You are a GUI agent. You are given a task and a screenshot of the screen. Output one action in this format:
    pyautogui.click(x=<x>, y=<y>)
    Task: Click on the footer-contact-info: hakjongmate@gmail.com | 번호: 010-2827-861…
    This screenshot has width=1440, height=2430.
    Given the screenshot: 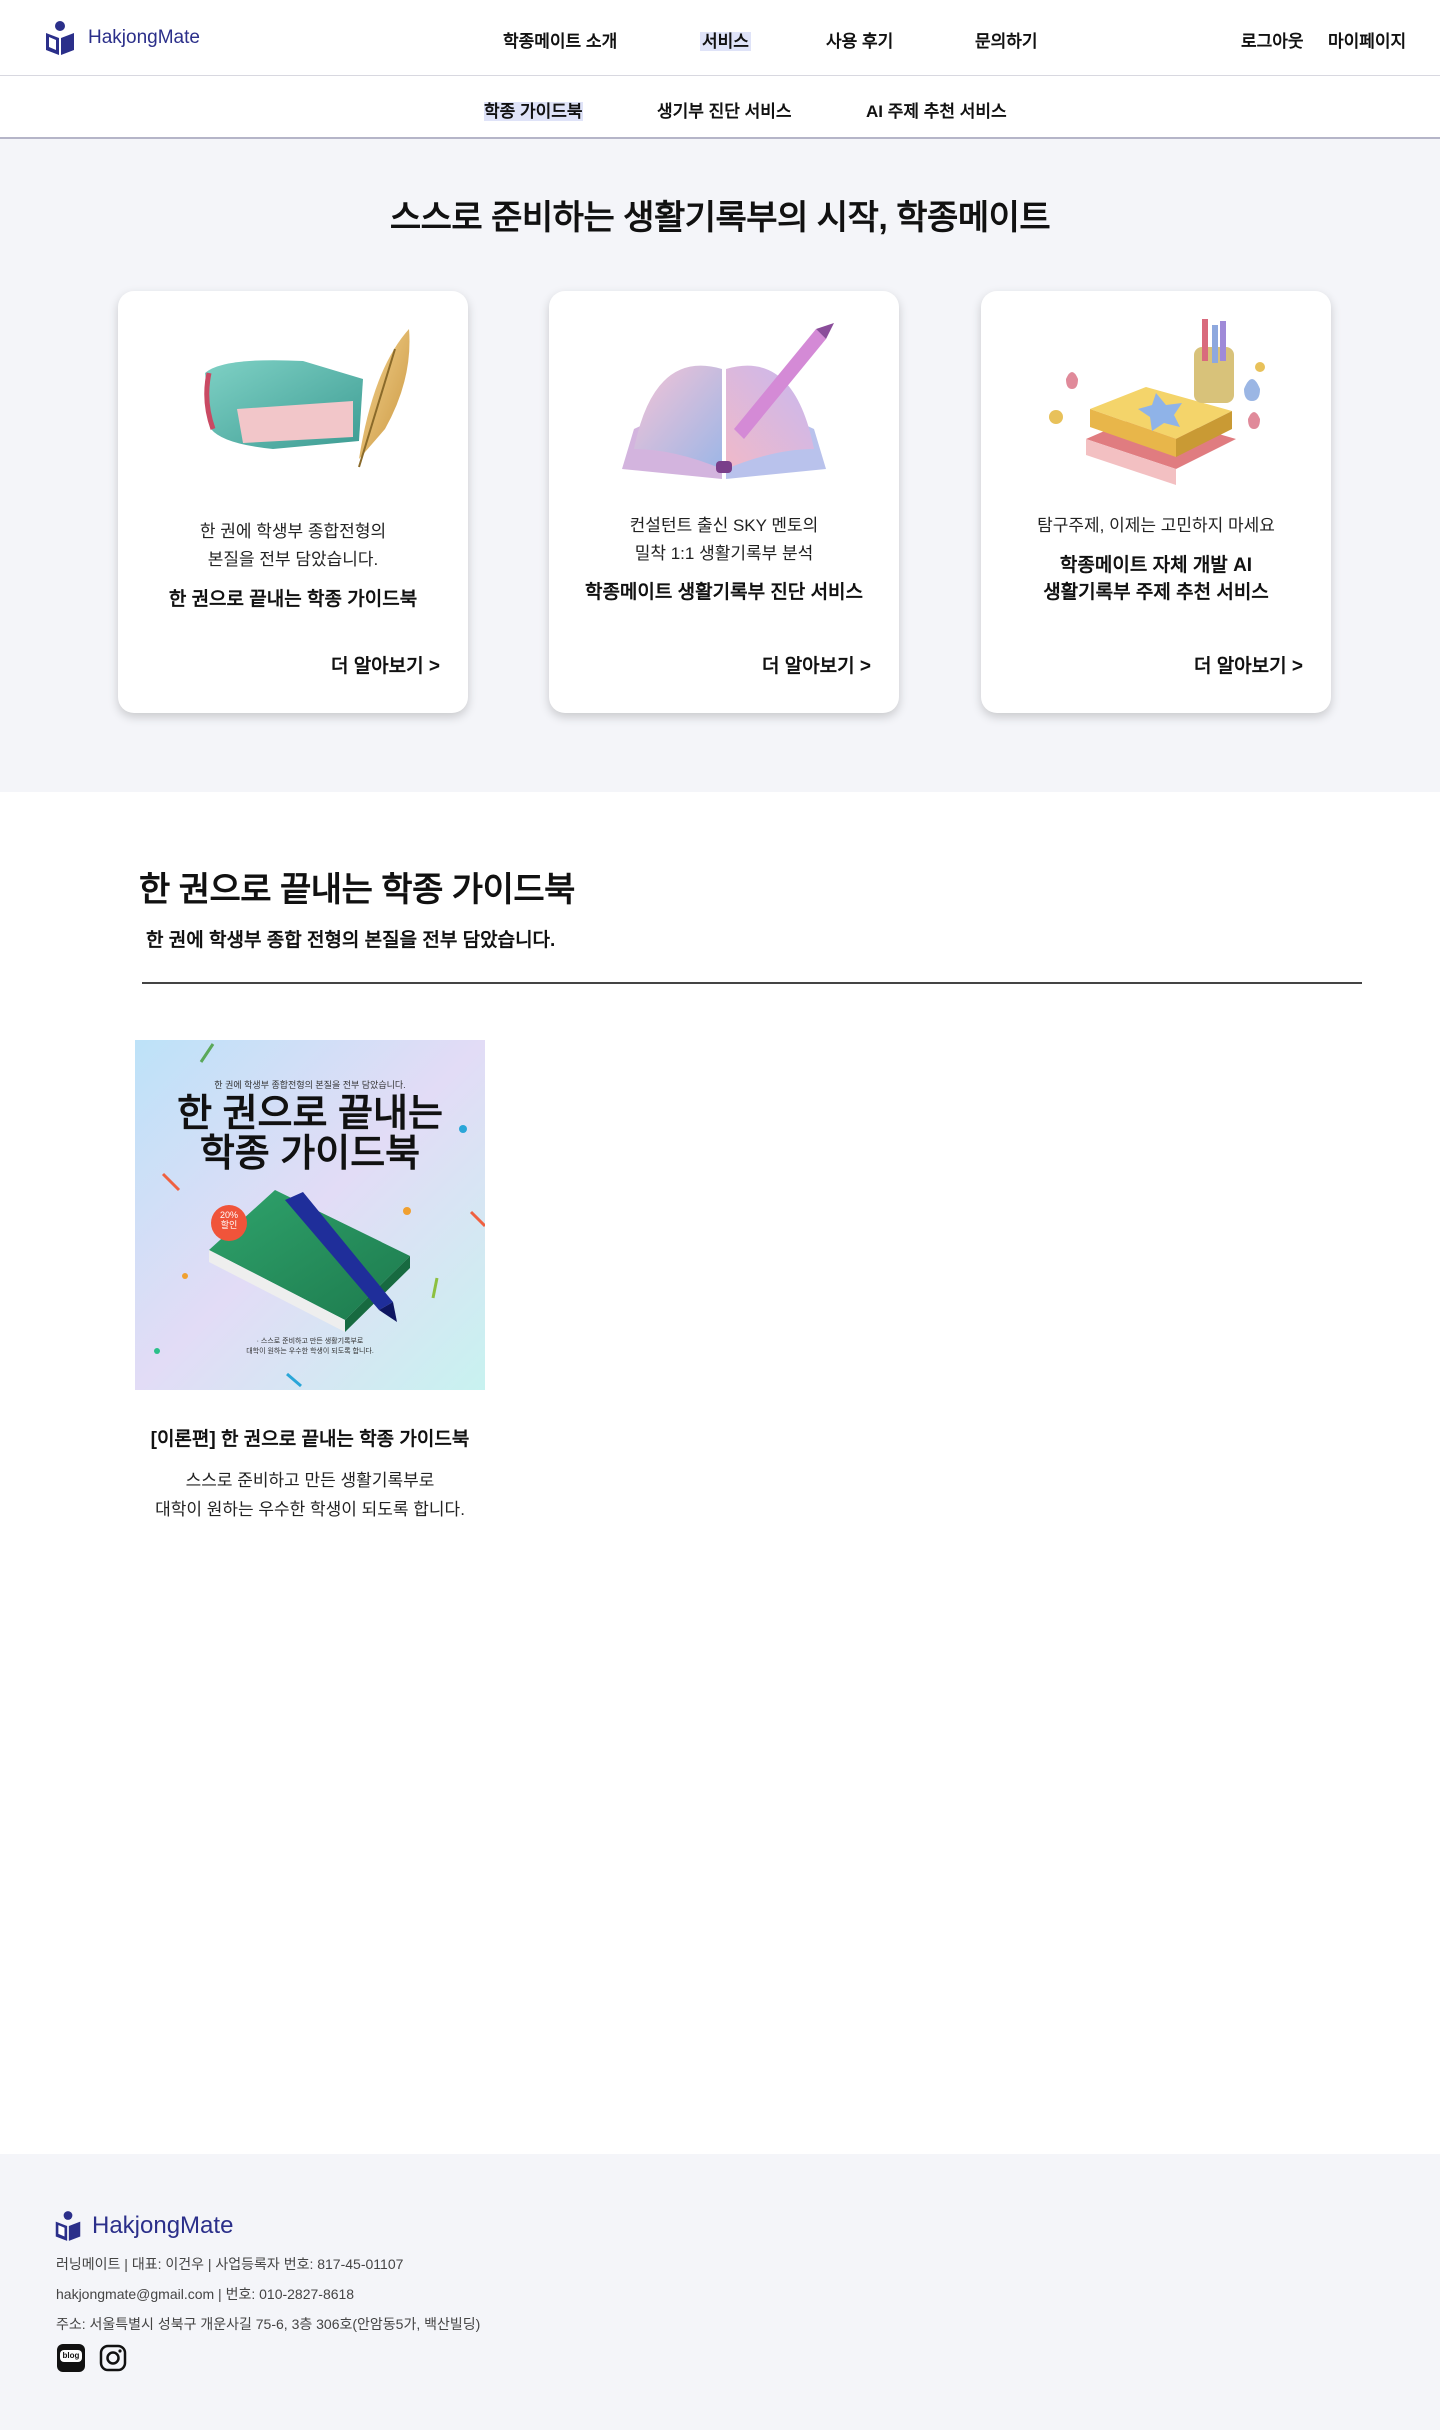 What is the action you would take?
    pyautogui.click(x=205, y=2294)
    